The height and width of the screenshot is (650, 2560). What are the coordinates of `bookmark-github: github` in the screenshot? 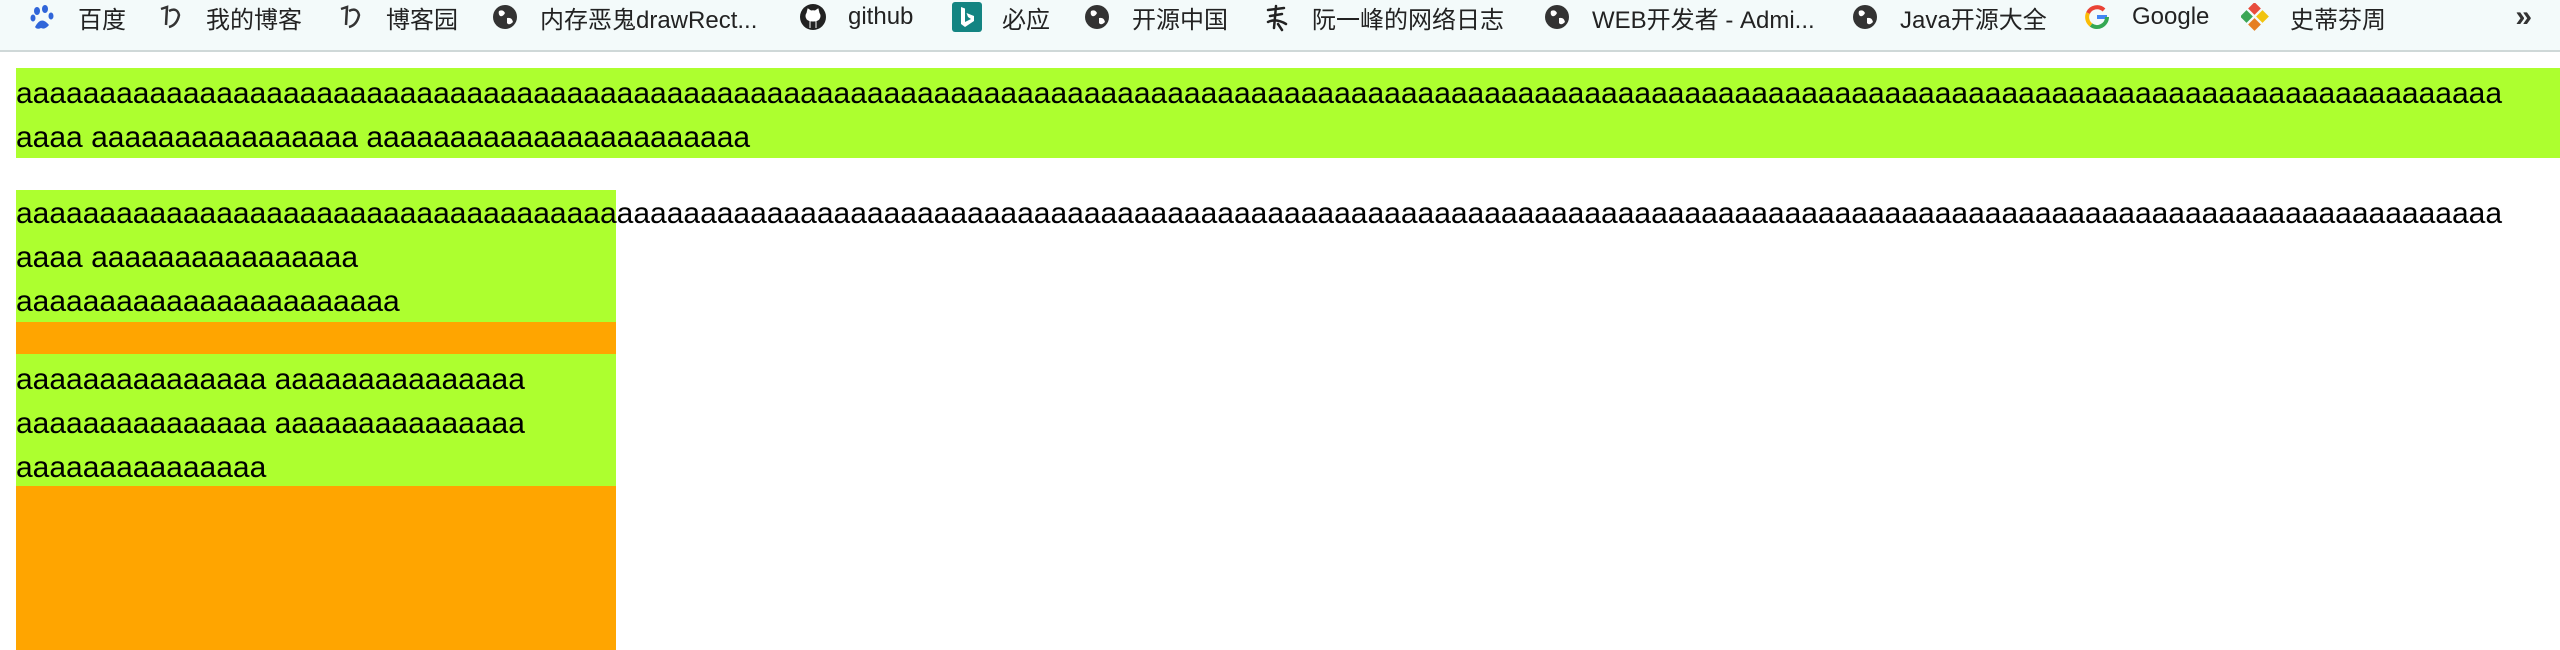 It's located at (855, 17).